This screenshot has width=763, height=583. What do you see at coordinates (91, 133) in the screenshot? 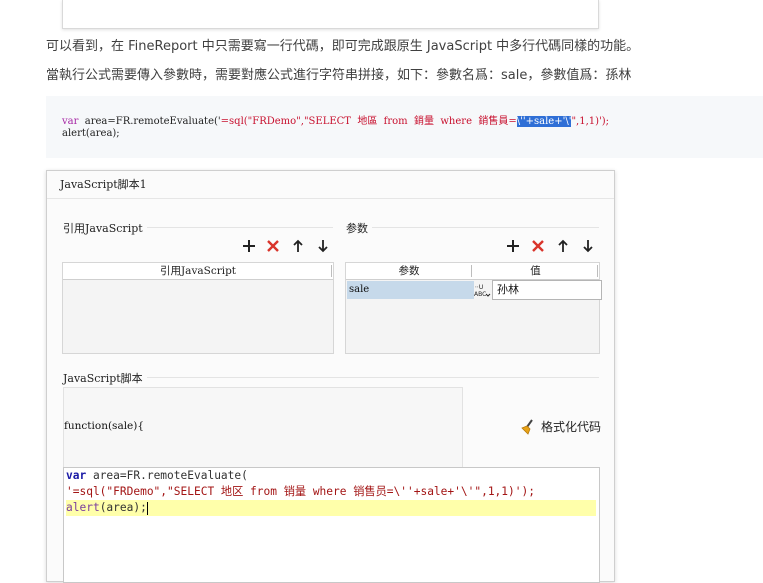
I see `code-line-2: alert(area);` at bounding box center [91, 133].